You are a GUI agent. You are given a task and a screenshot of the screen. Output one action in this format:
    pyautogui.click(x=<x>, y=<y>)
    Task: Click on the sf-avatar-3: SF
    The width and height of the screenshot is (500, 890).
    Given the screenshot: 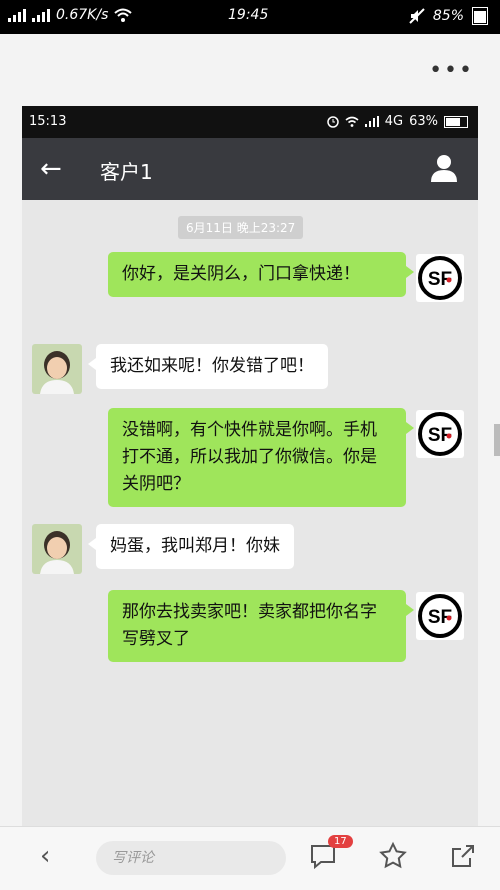 What is the action you would take?
    pyautogui.click(x=440, y=616)
    